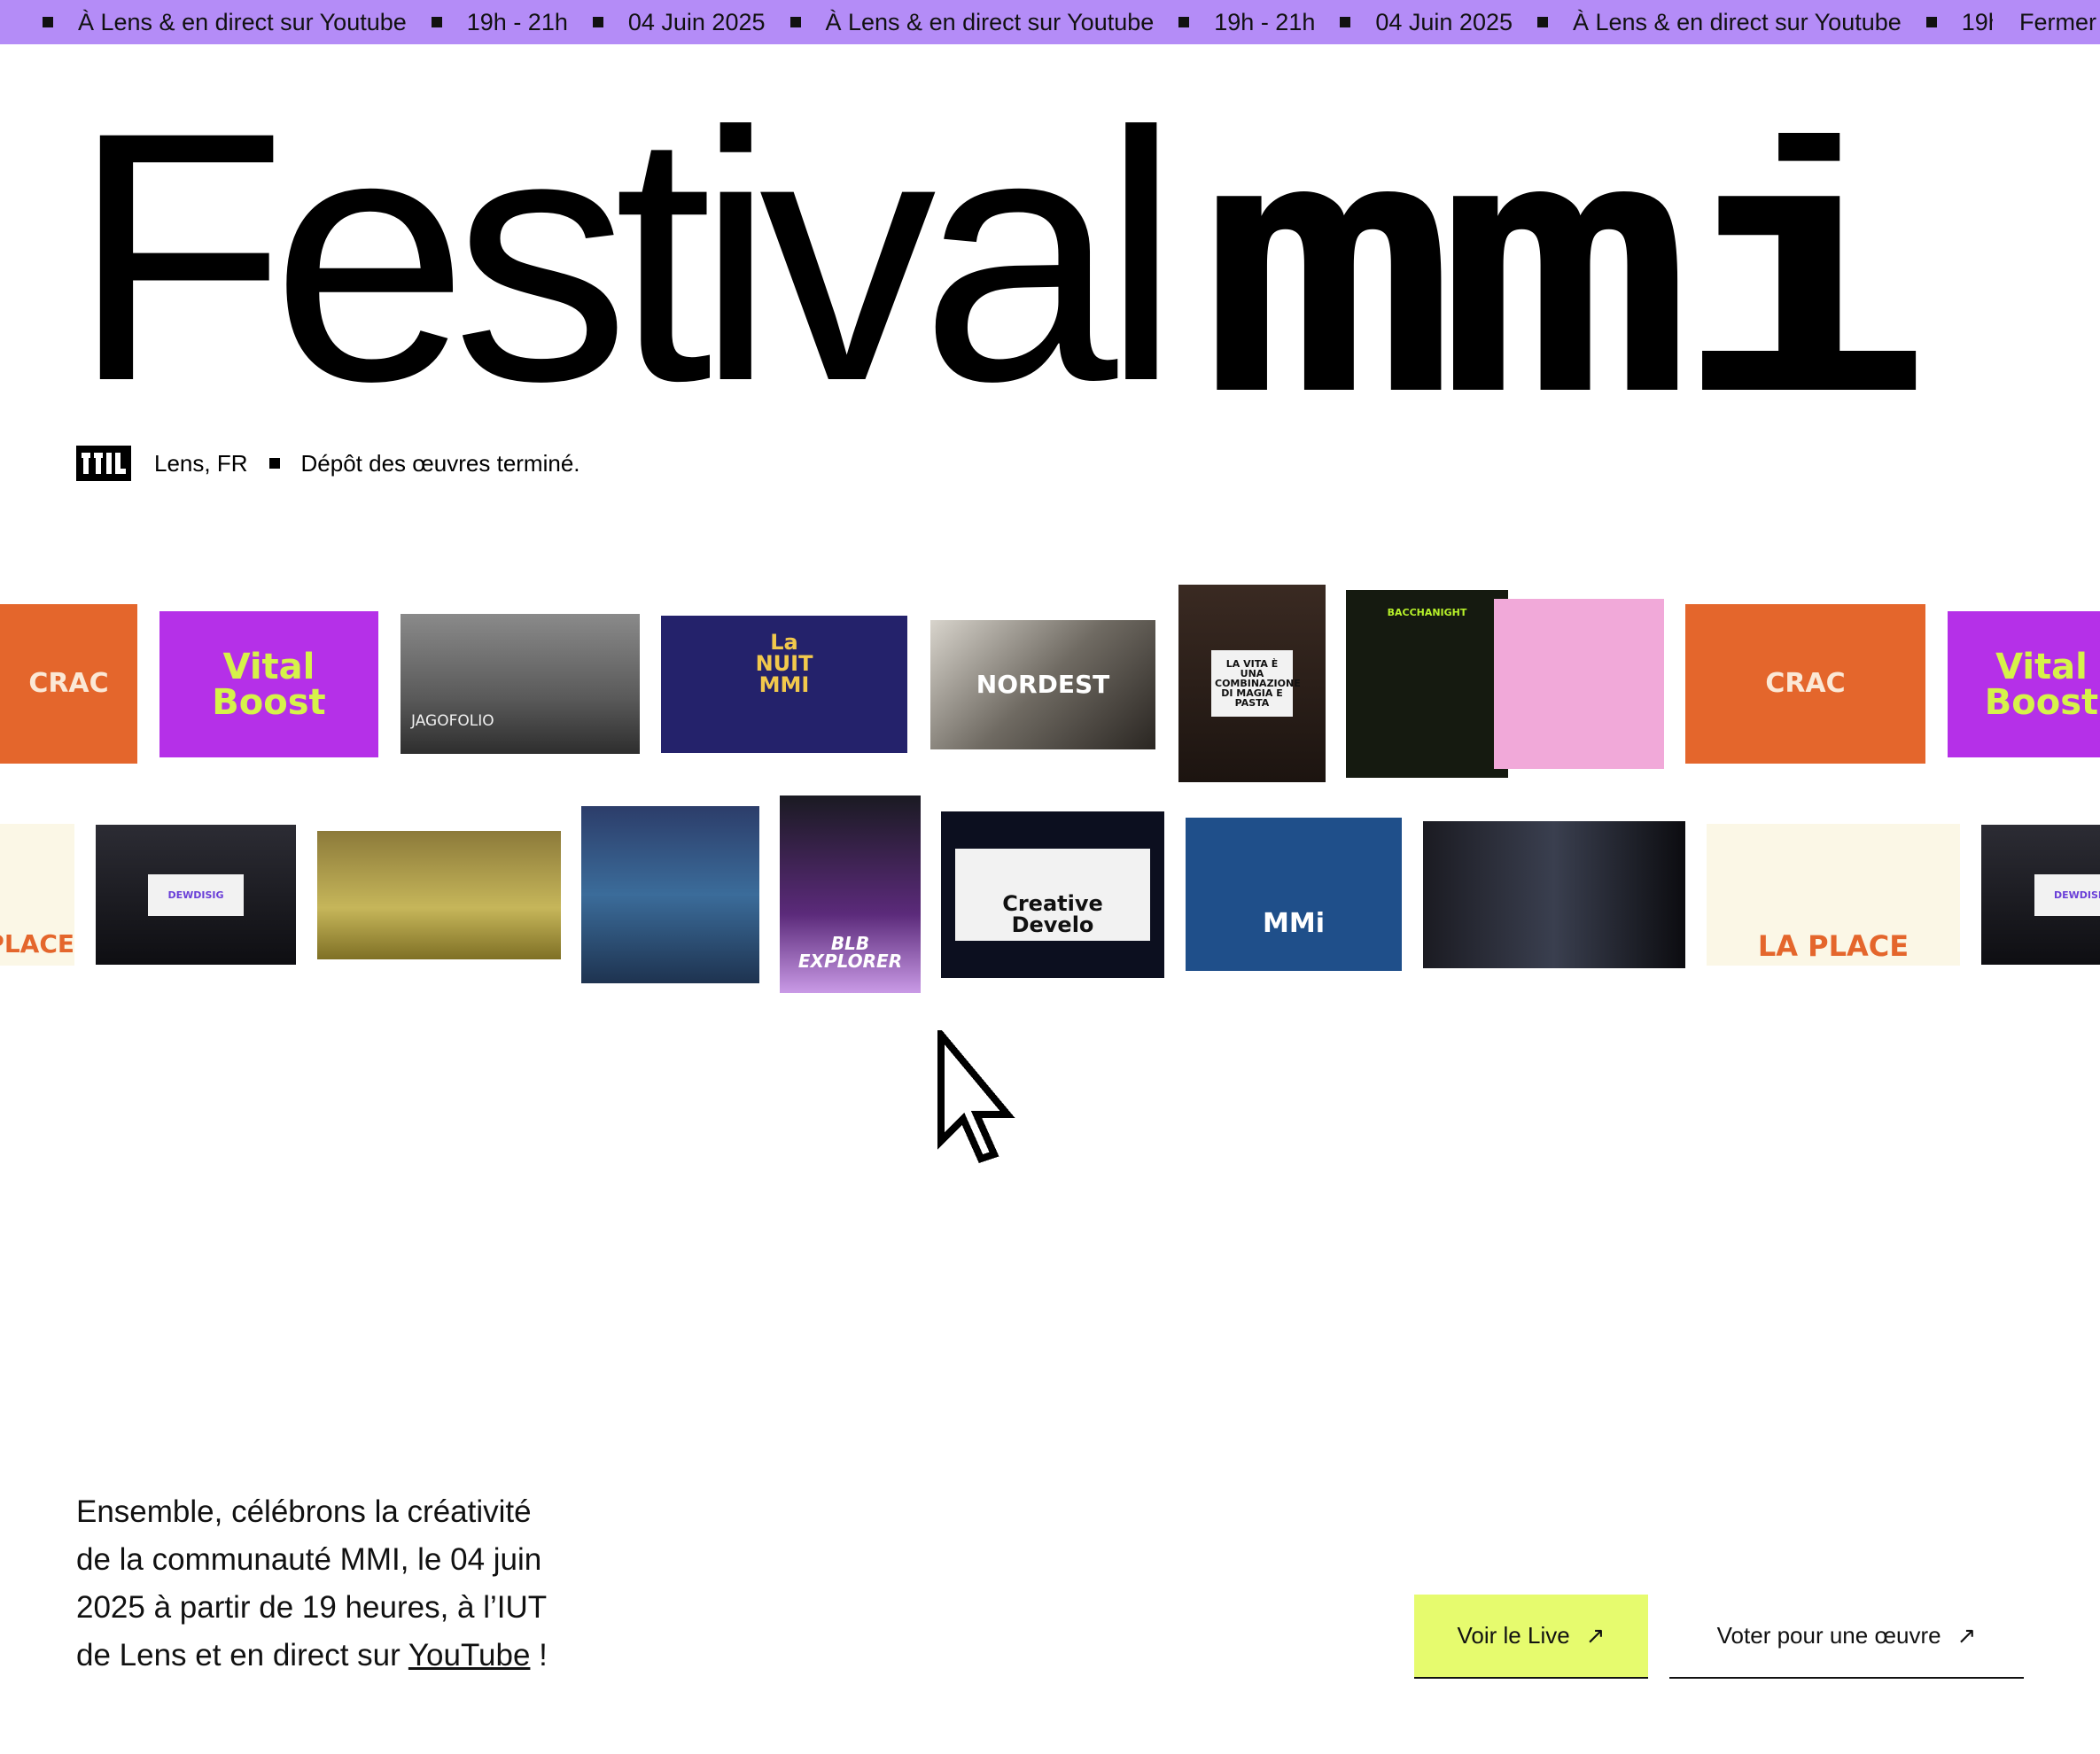 This screenshot has height=1754, width=2100. I want to click on meta-location: Lens, FR, so click(201, 463).